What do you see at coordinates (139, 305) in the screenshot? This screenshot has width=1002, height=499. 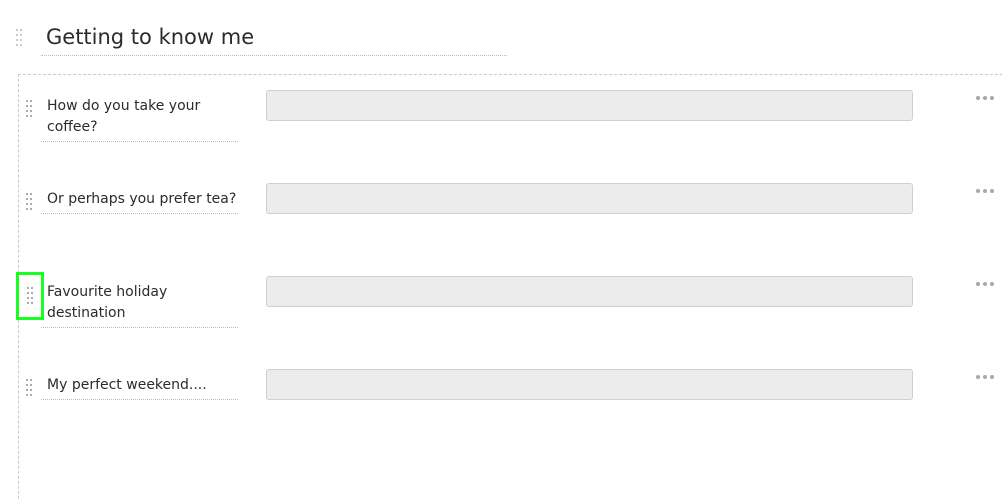 I see `question-label: Favourite holiday destination` at bounding box center [139, 305].